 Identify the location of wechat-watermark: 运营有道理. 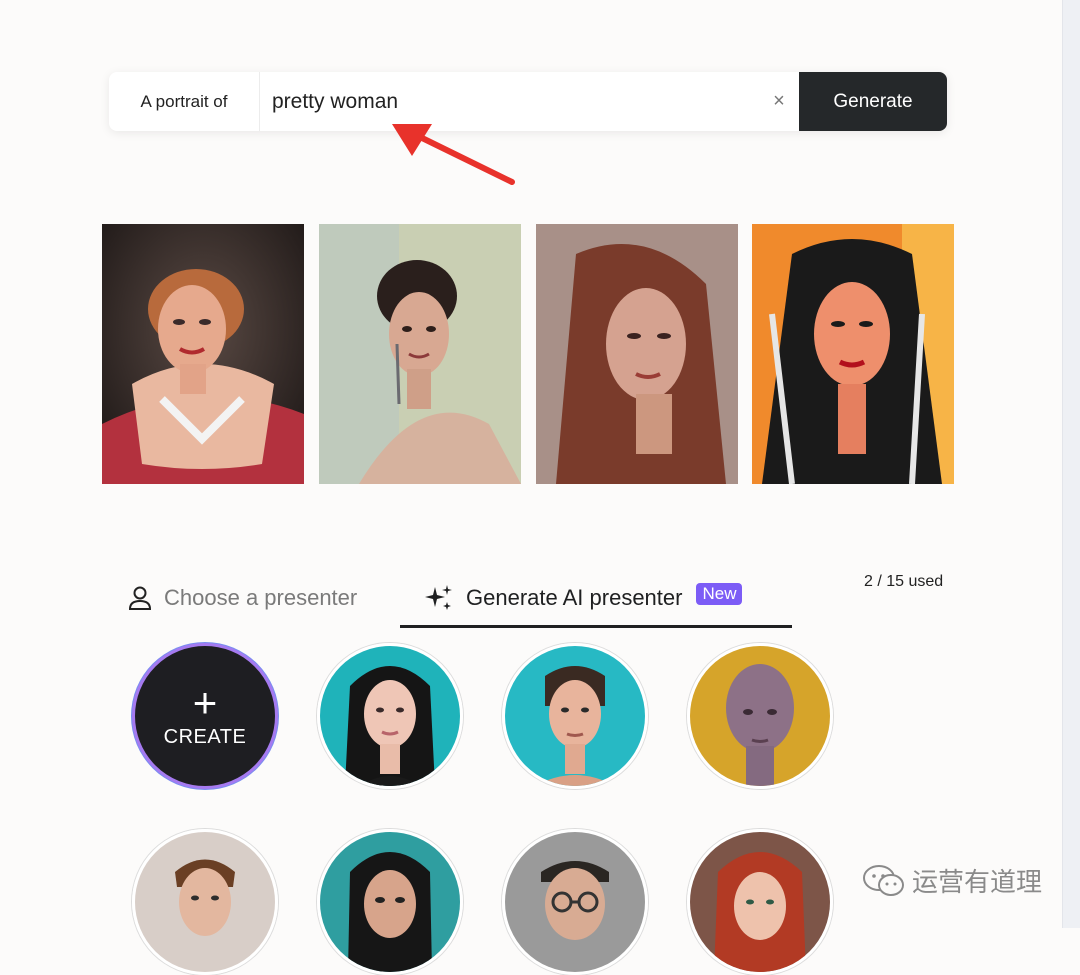
(952, 880).